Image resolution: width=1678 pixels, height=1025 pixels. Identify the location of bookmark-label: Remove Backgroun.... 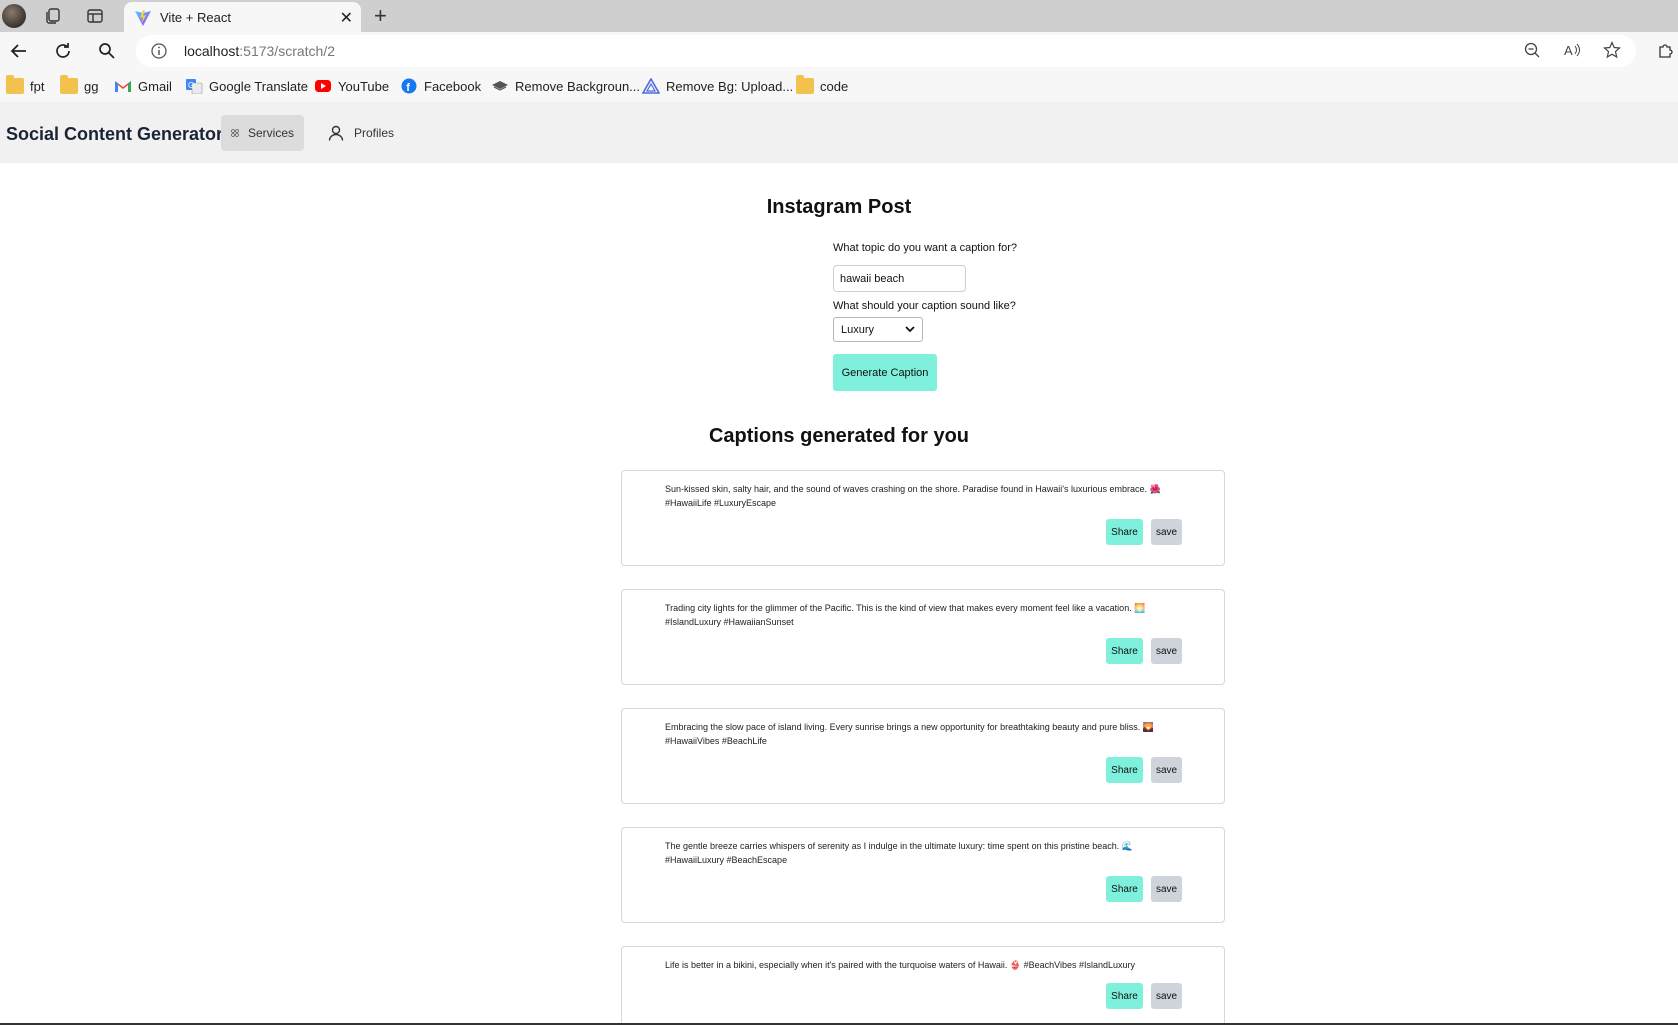
(578, 86).